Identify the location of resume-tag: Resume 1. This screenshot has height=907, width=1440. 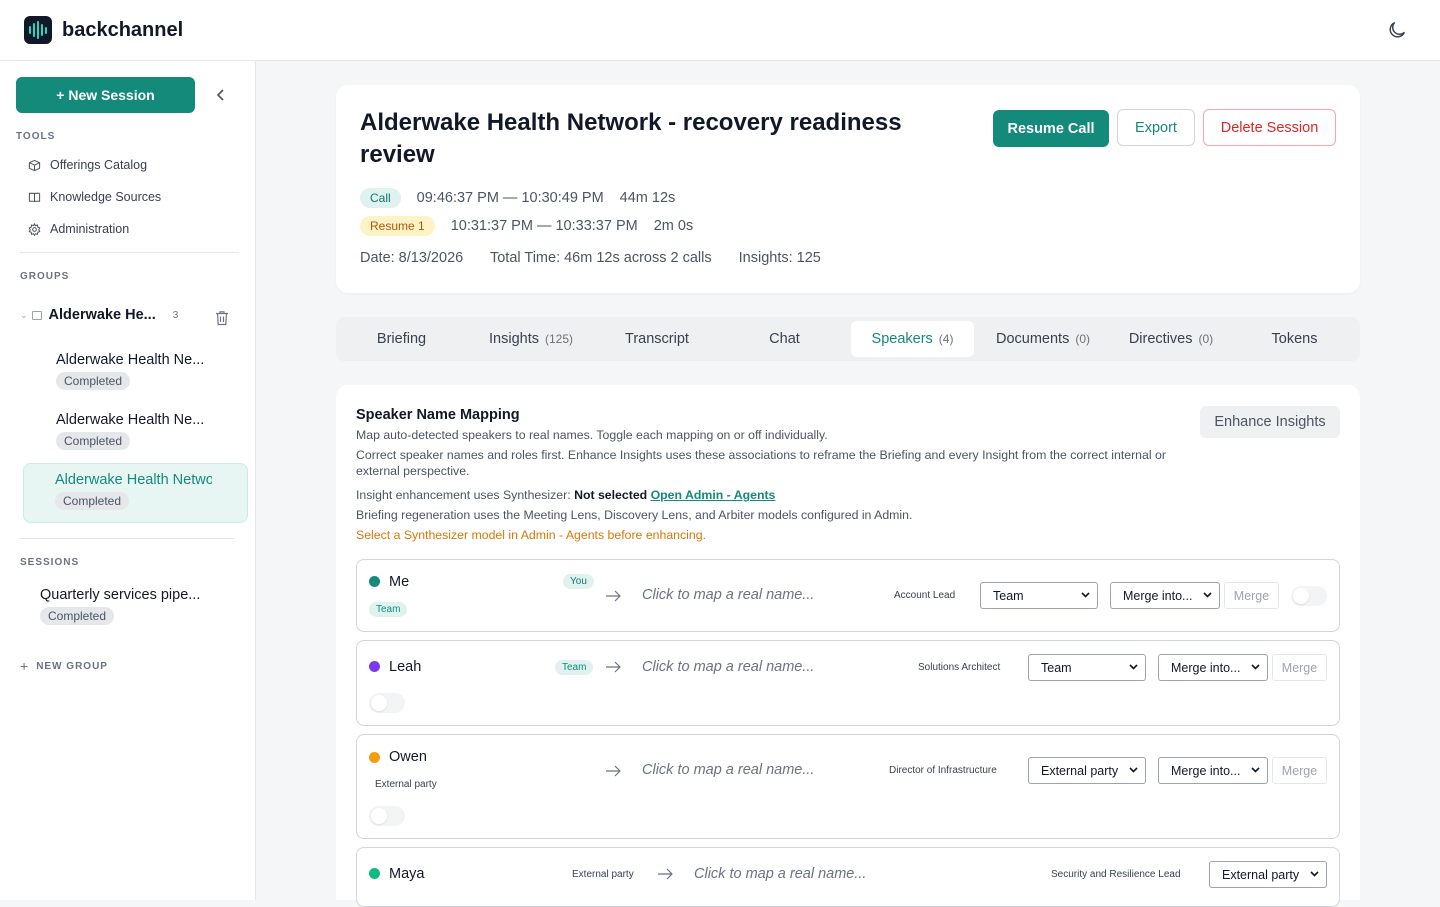
(397, 226).